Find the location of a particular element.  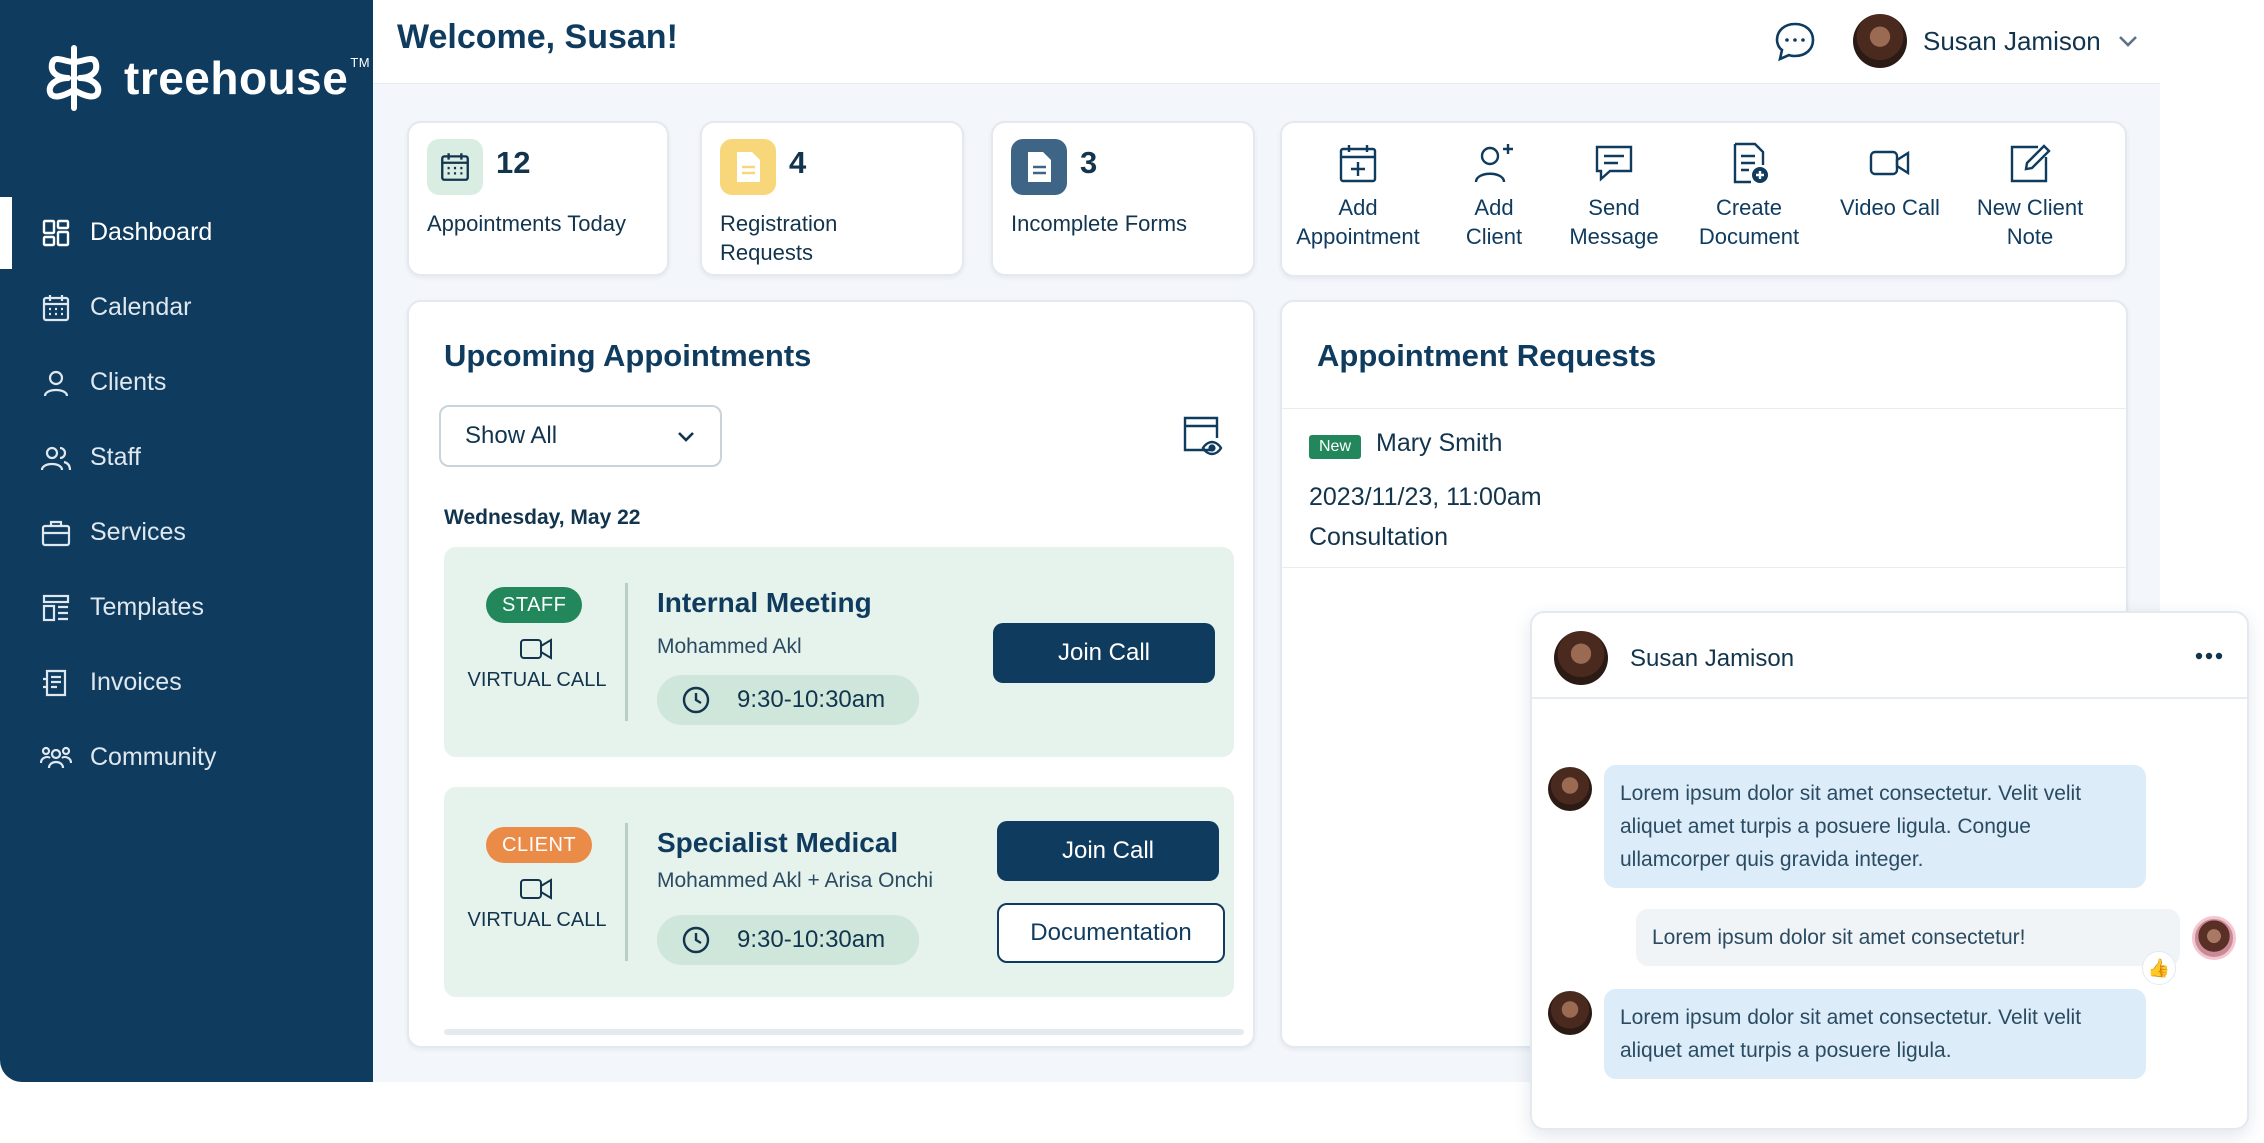

chat-header: Susan Jamison is located at coordinates (1889, 656).